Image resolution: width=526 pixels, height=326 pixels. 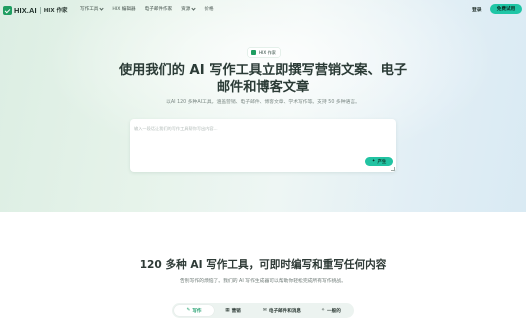 I want to click on section-title: 120 多种 AI 写作工具，可即时编写和重写任何内容, so click(x=263, y=265).